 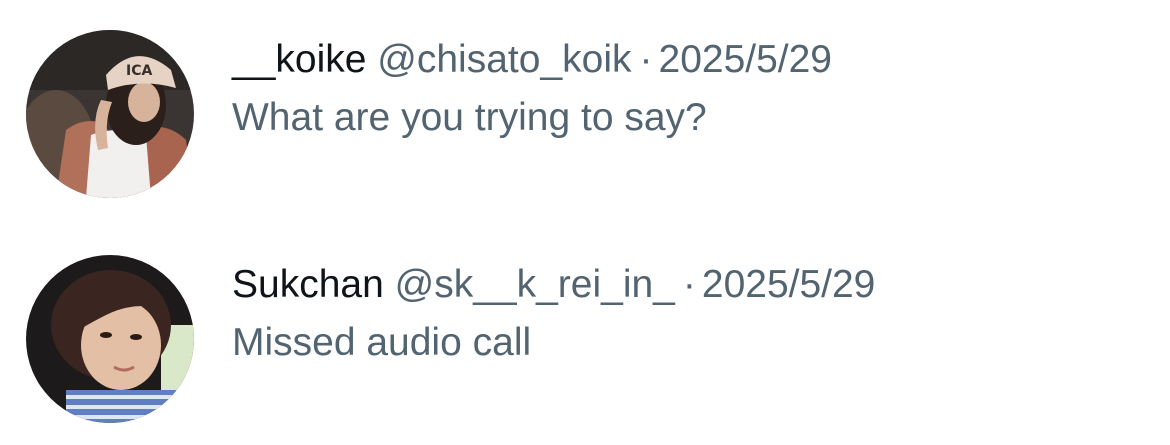 I want to click on avatar: ICA, so click(x=110, y=114).